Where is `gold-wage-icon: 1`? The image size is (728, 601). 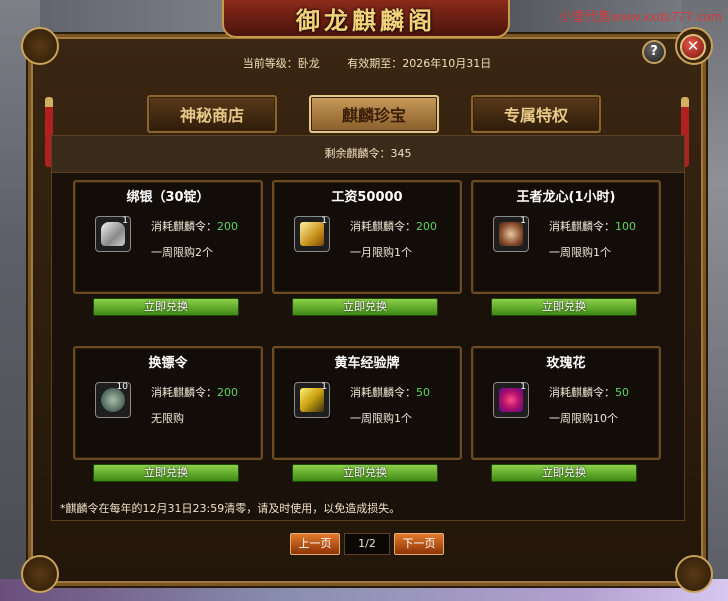
gold-wage-icon: 1 is located at coordinates (312, 234).